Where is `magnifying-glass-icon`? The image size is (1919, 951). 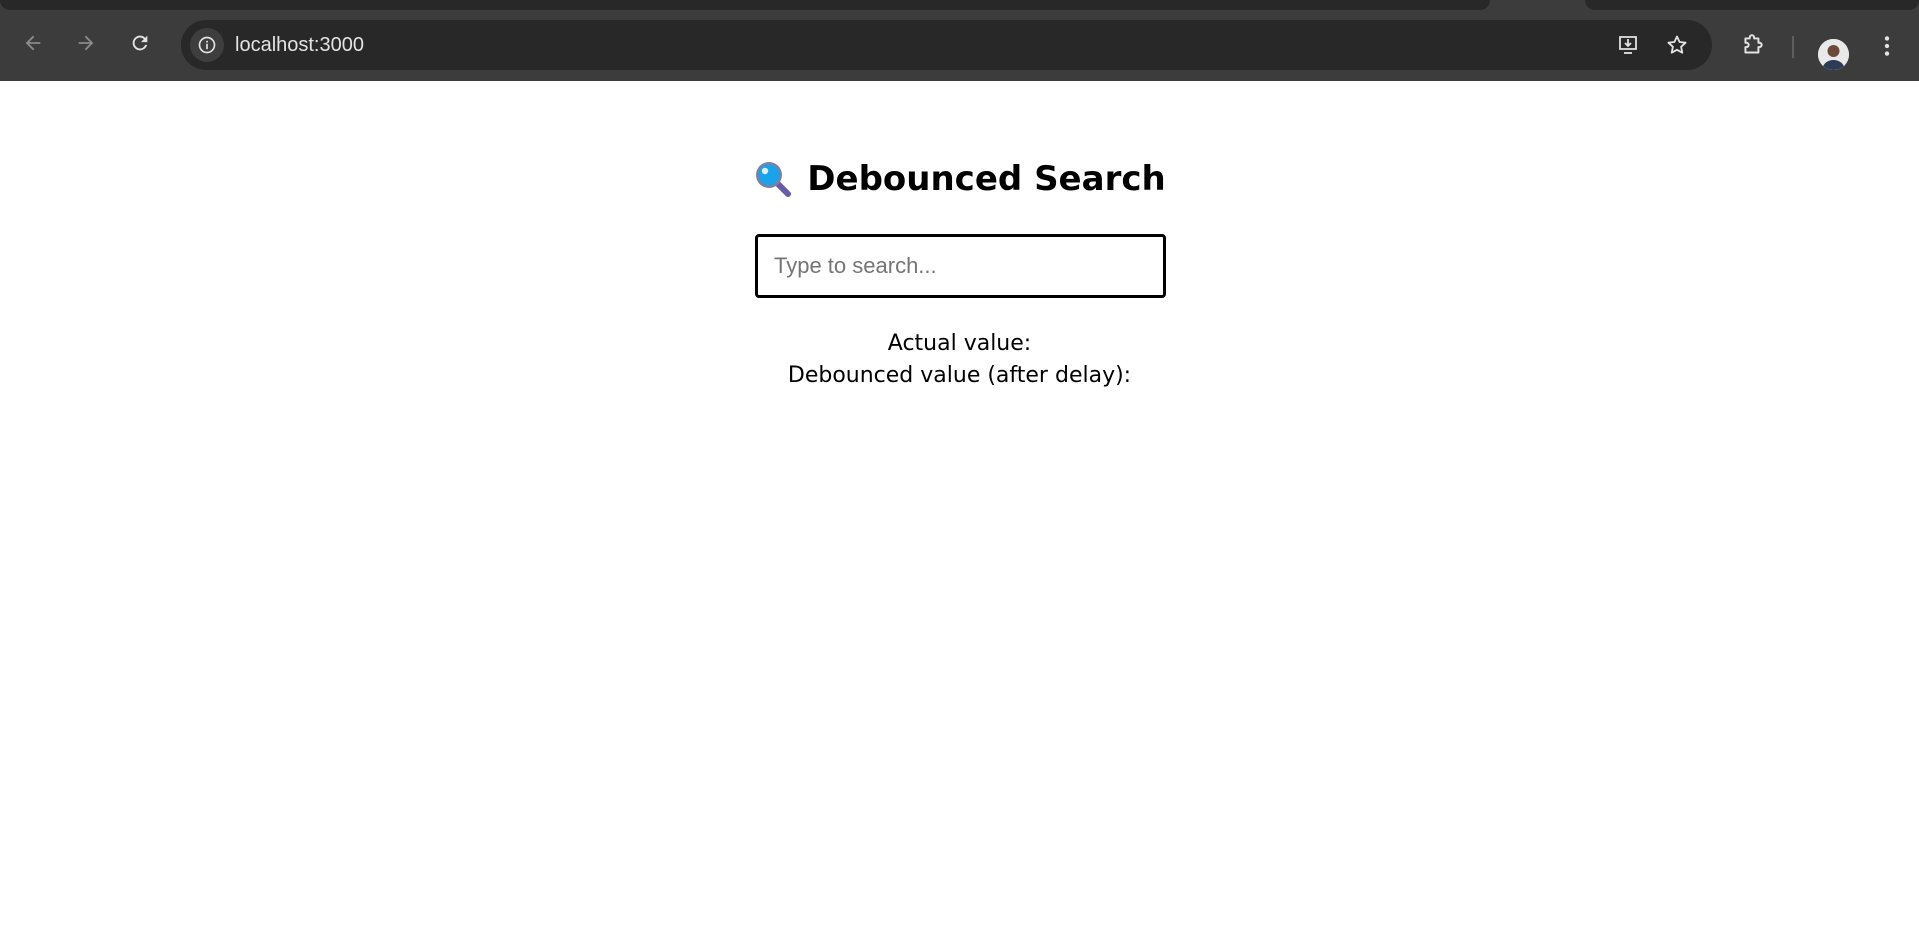
magnifying-glass-icon is located at coordinates (774, 179).